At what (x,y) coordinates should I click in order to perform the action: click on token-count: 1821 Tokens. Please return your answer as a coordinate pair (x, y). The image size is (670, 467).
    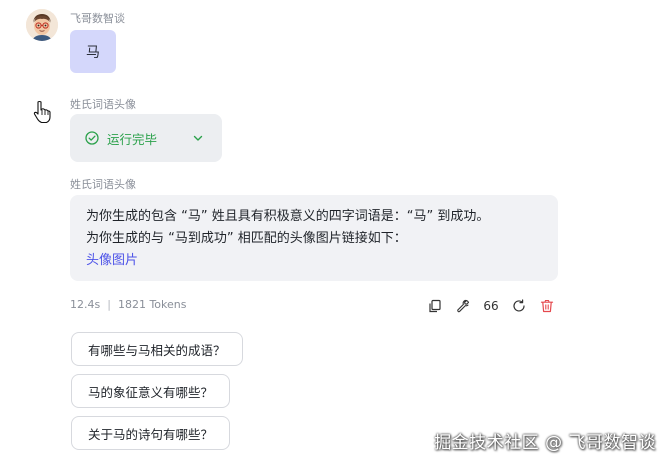
    Looking at the image, I should click on (152, 304).